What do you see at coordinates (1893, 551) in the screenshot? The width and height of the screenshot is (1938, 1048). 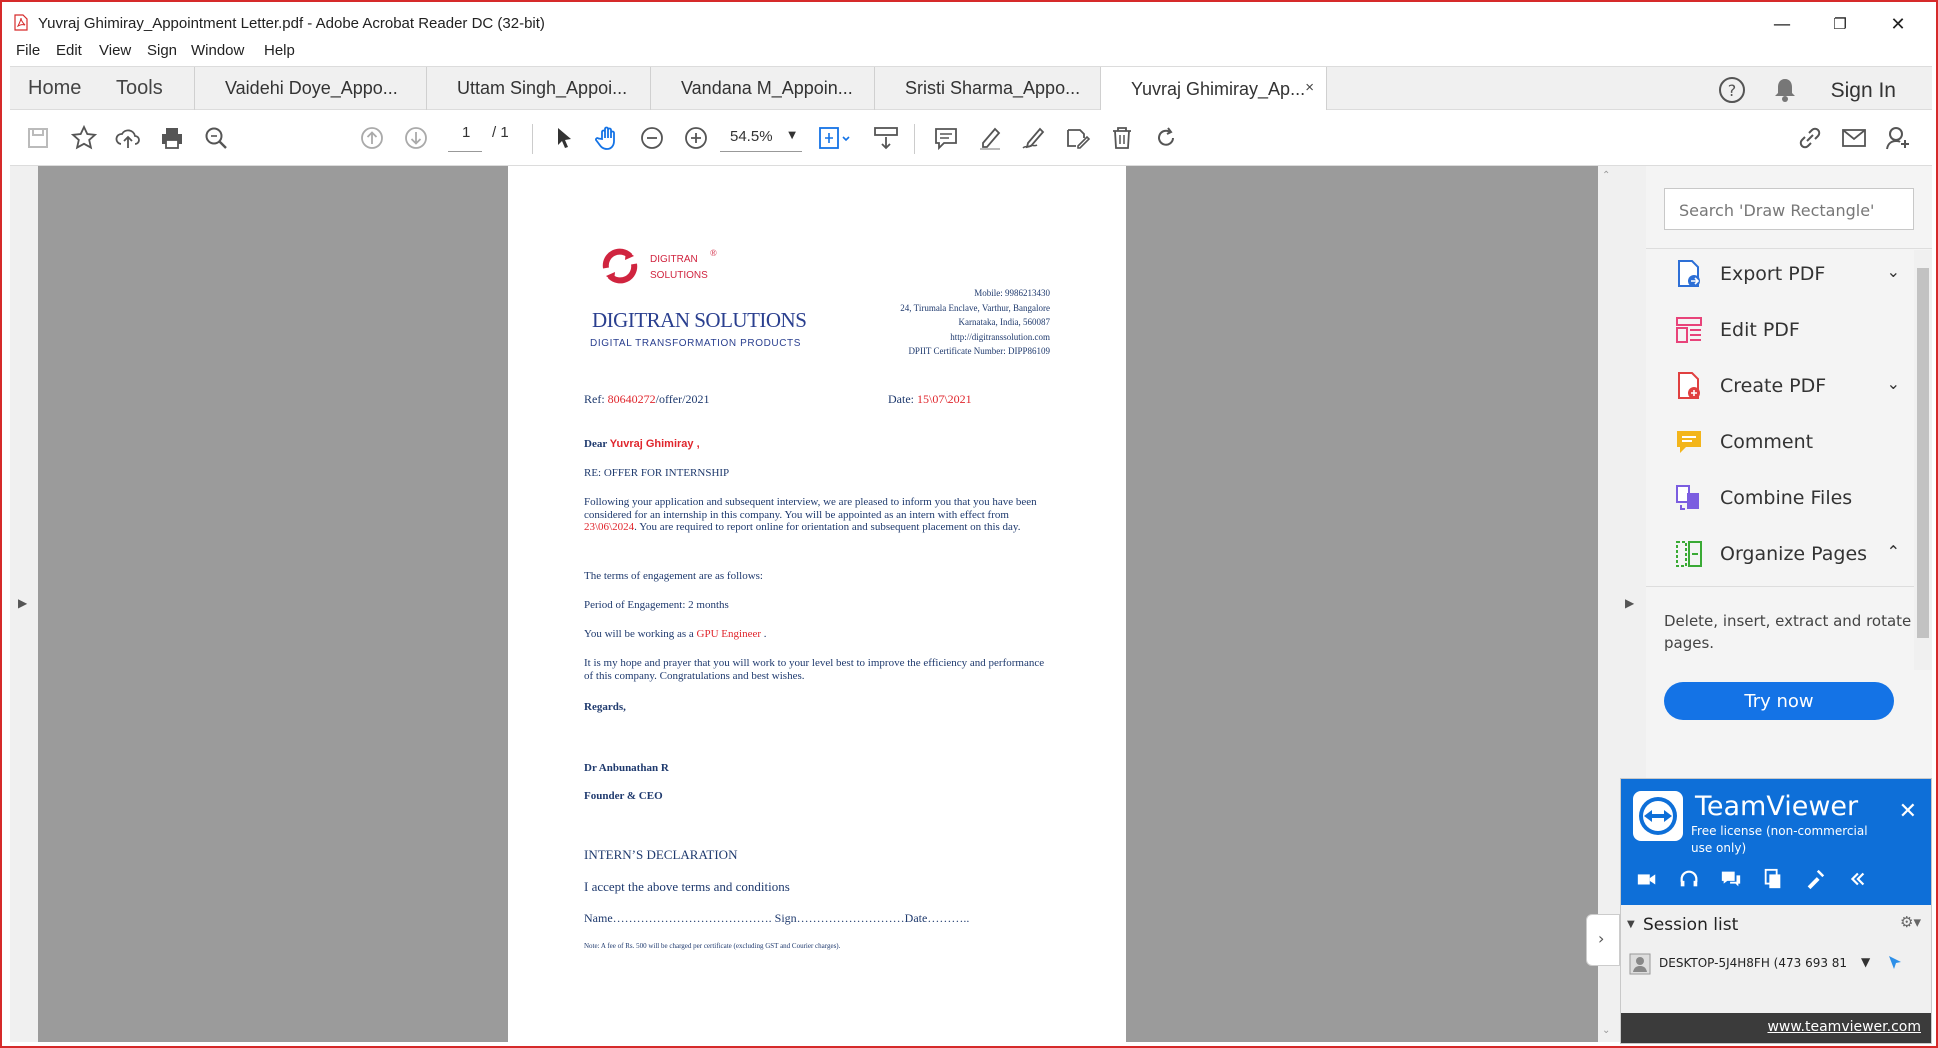 I see `chevron-up-icon: ⌃` at bounding box center [1893, 551].